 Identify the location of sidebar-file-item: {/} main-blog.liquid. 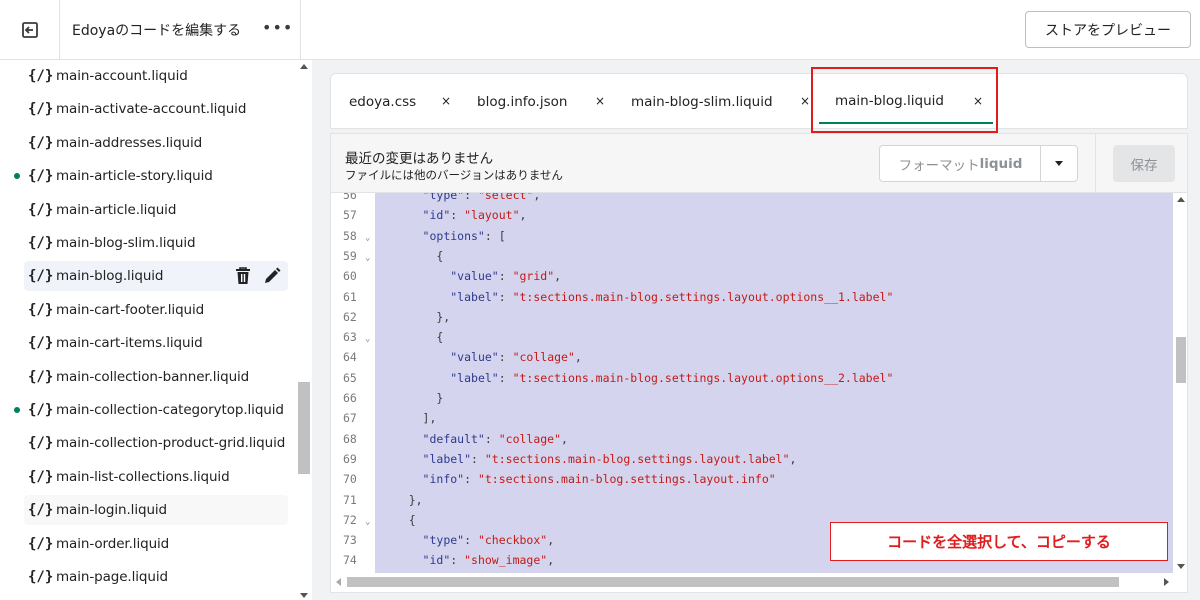
(156, 276).